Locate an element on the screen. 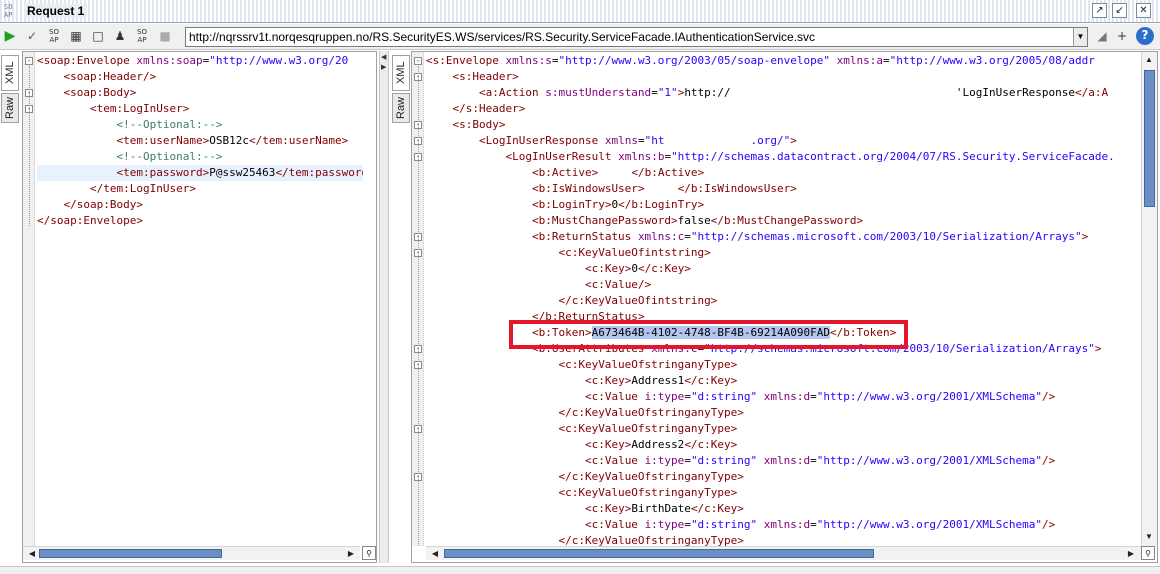  status-strip is located at coordinates (580, 570).